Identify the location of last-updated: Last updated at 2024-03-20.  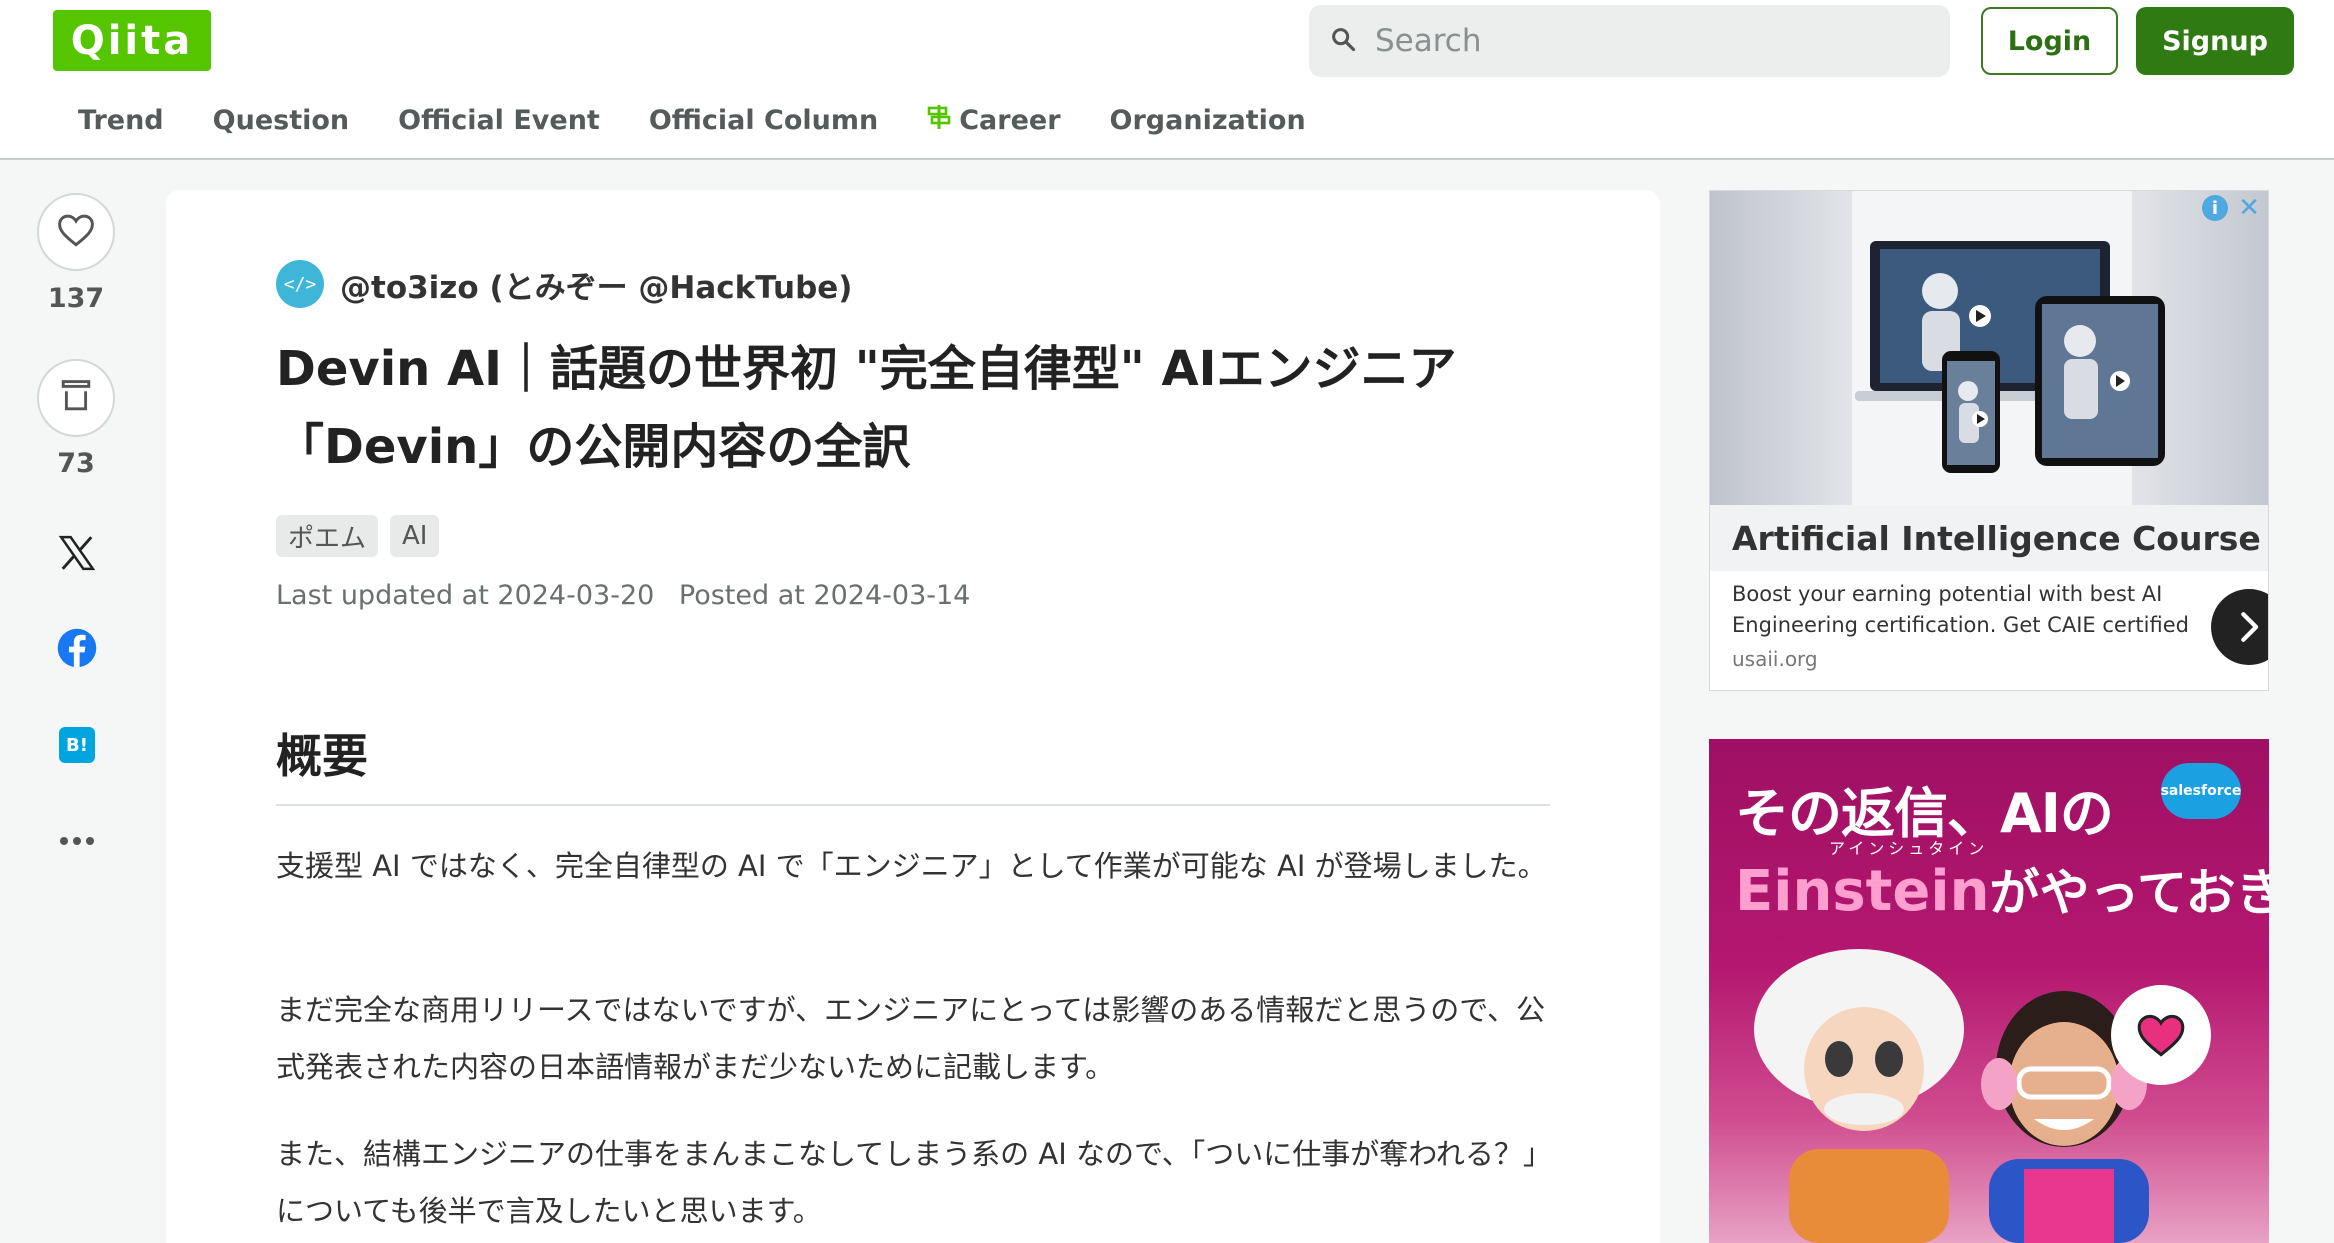
(465, 595).